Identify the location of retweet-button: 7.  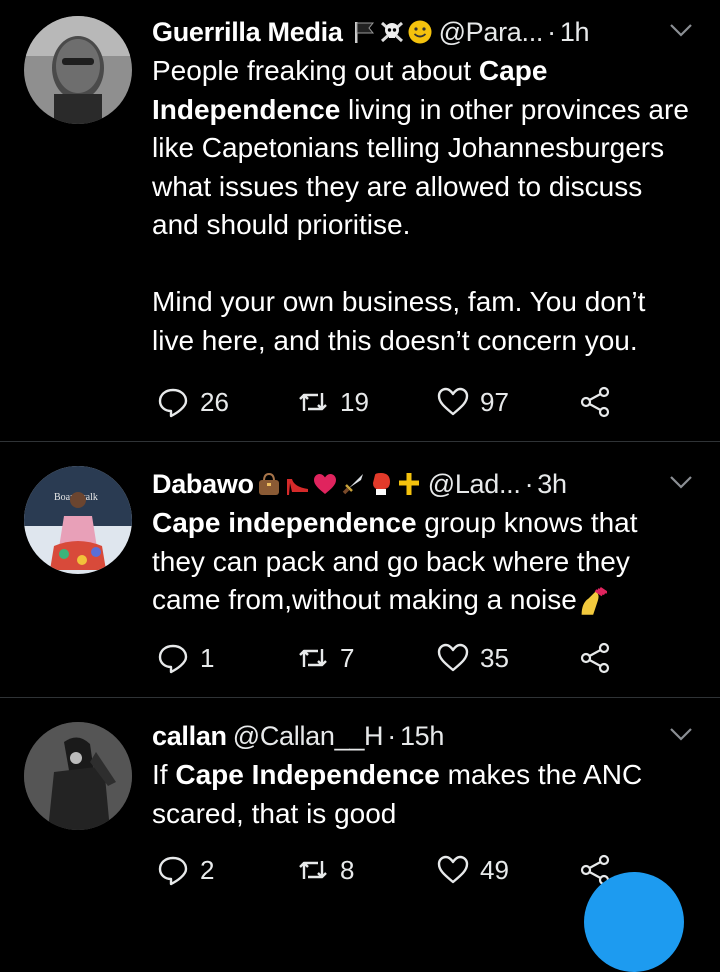
(325, 658).